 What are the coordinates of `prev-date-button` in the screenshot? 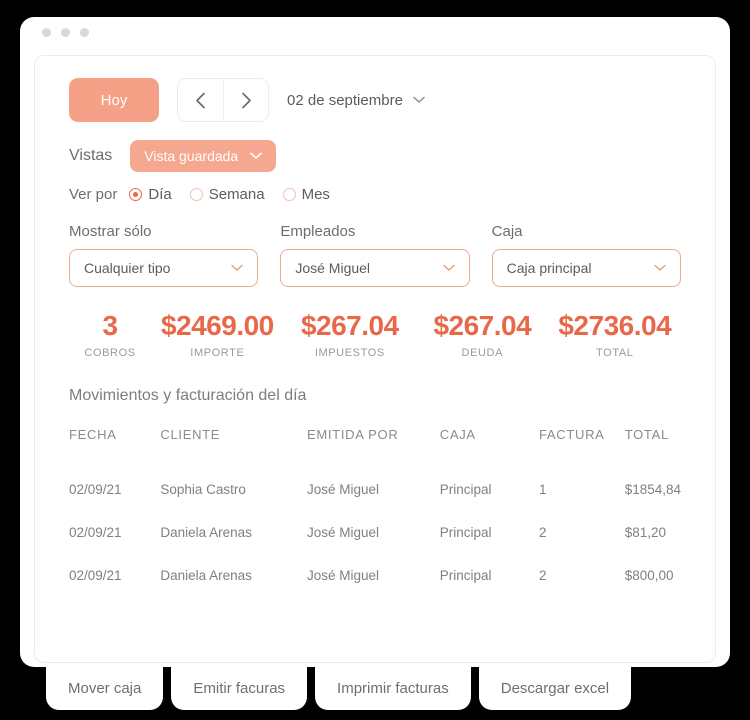 It's located at (200, 100).